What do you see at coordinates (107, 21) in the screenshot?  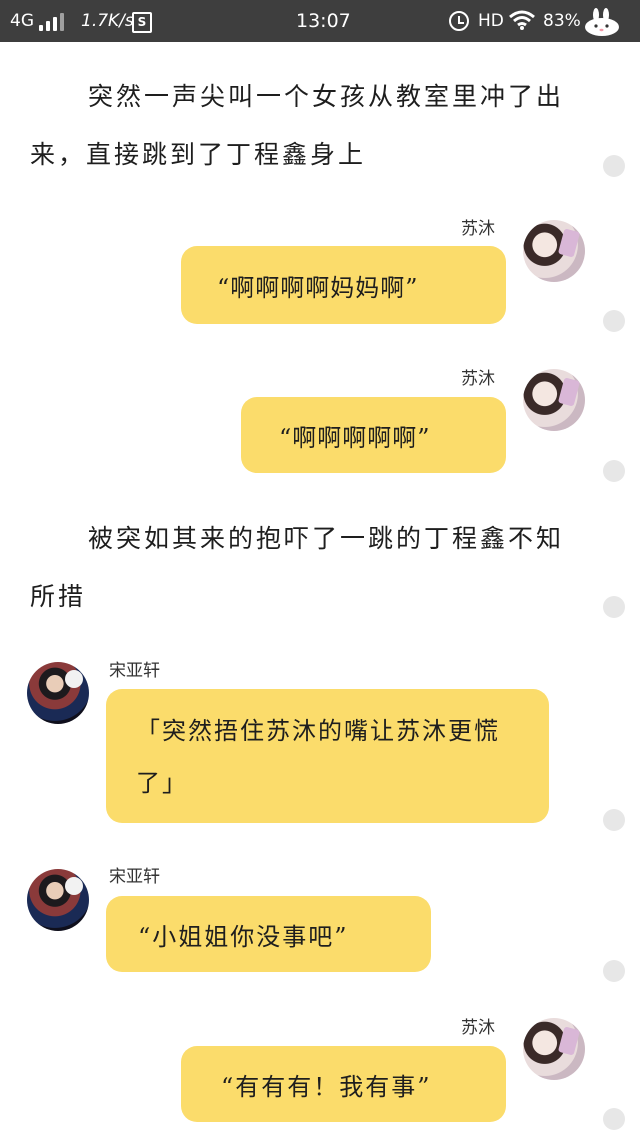 I see `network-speed: 1.7K/s` at bounding box center [107, 21].